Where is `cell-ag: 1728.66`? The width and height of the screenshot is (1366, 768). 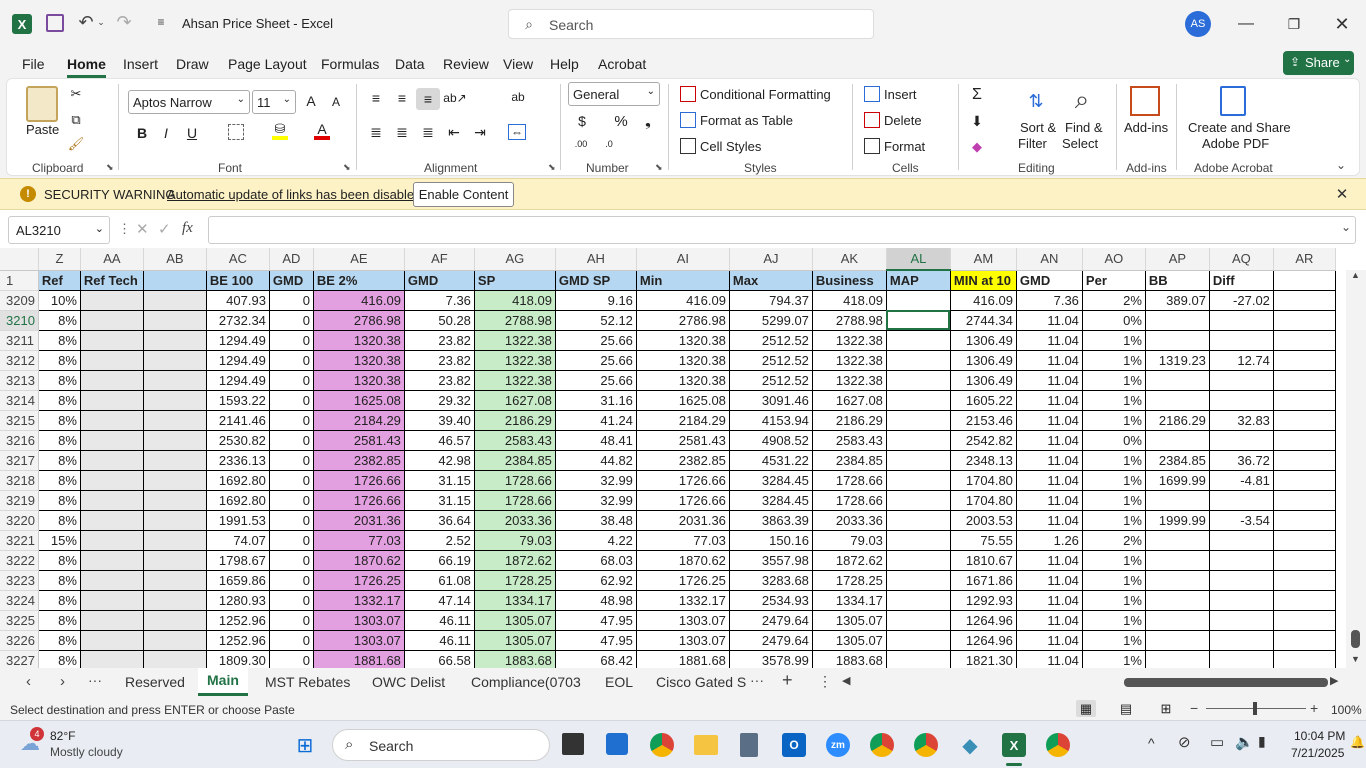 cell-ag: 1728.66 is located at coordinates (515, 480).